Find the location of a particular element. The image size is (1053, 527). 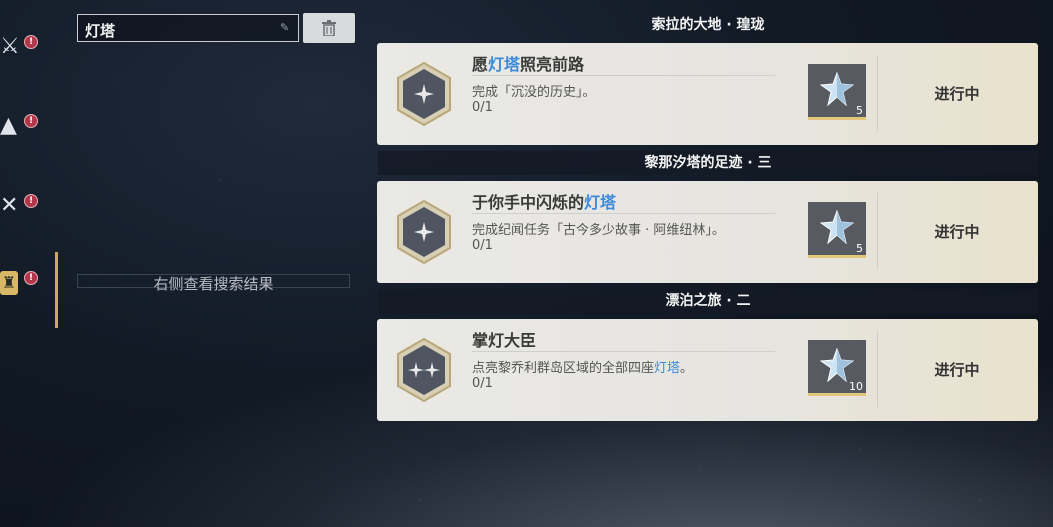

section-title: 黎那汐塔的足迹 · 三 is located at coordinates (708, 163).